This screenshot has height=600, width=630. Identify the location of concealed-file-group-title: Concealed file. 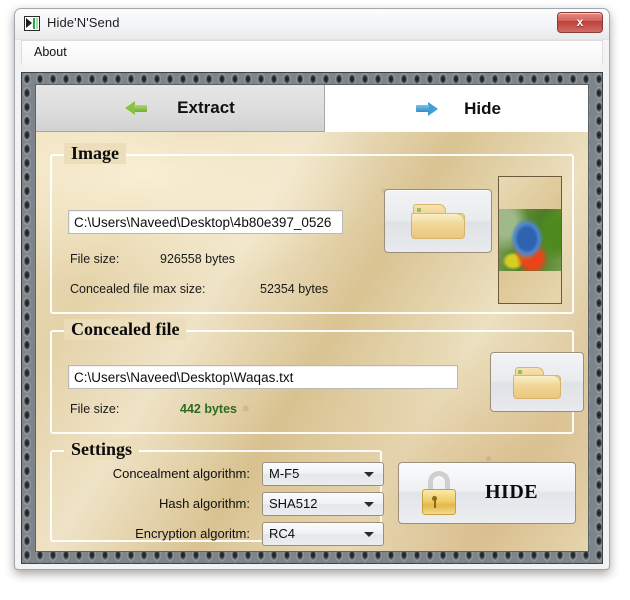
(125, 329).